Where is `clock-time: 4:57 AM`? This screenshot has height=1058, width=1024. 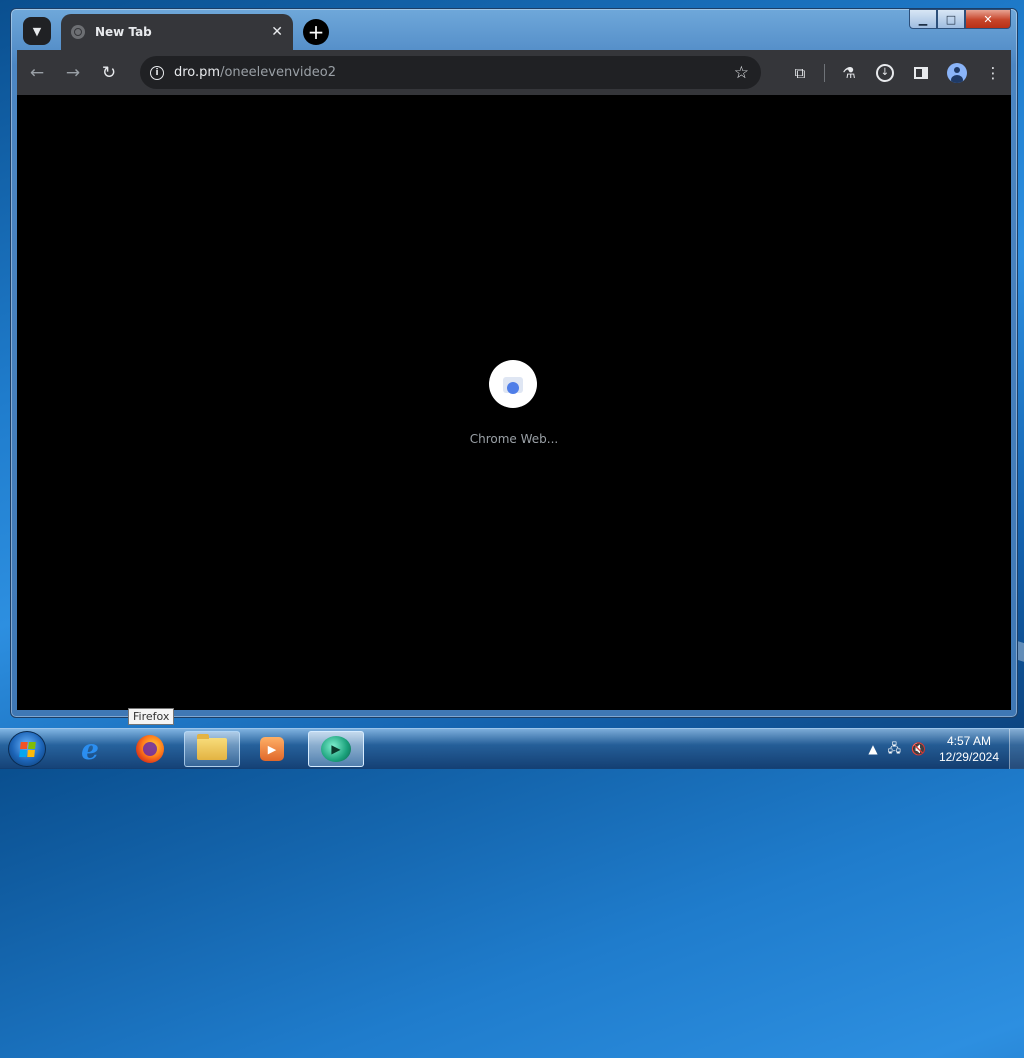 clock-time: 4:57 AM is located at coordinates (968, 741).